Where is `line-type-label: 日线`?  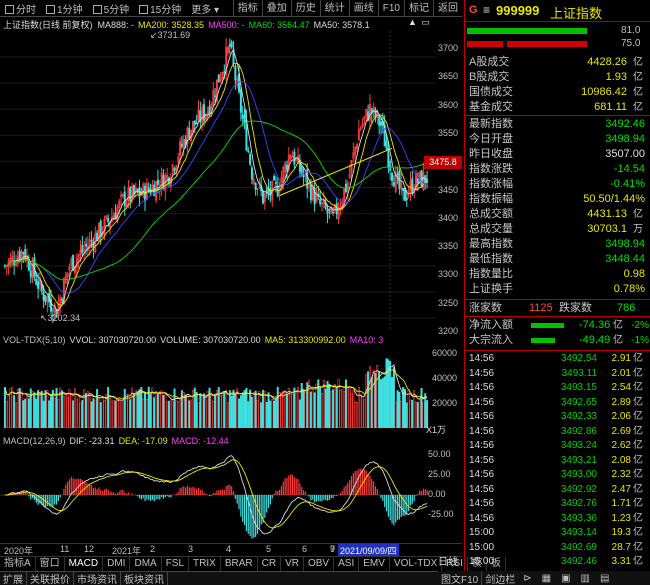
line-type-label: 日线 is located at coordinates (431, 563).